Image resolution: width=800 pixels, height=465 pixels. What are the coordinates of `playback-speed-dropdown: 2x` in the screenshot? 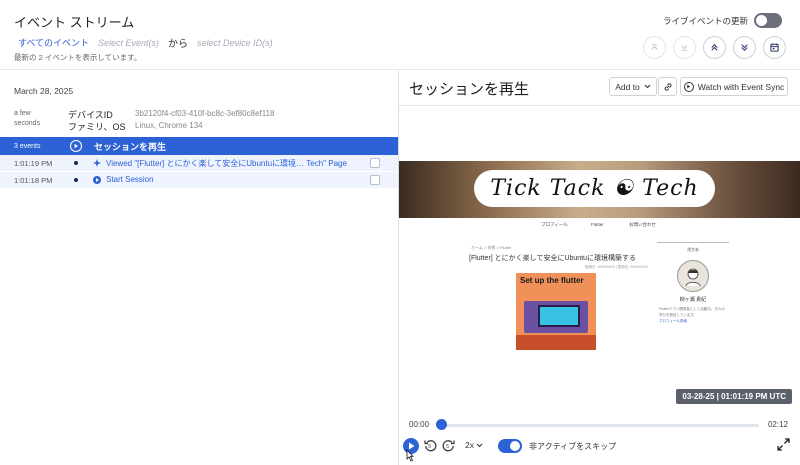 It's located at (474, 445).